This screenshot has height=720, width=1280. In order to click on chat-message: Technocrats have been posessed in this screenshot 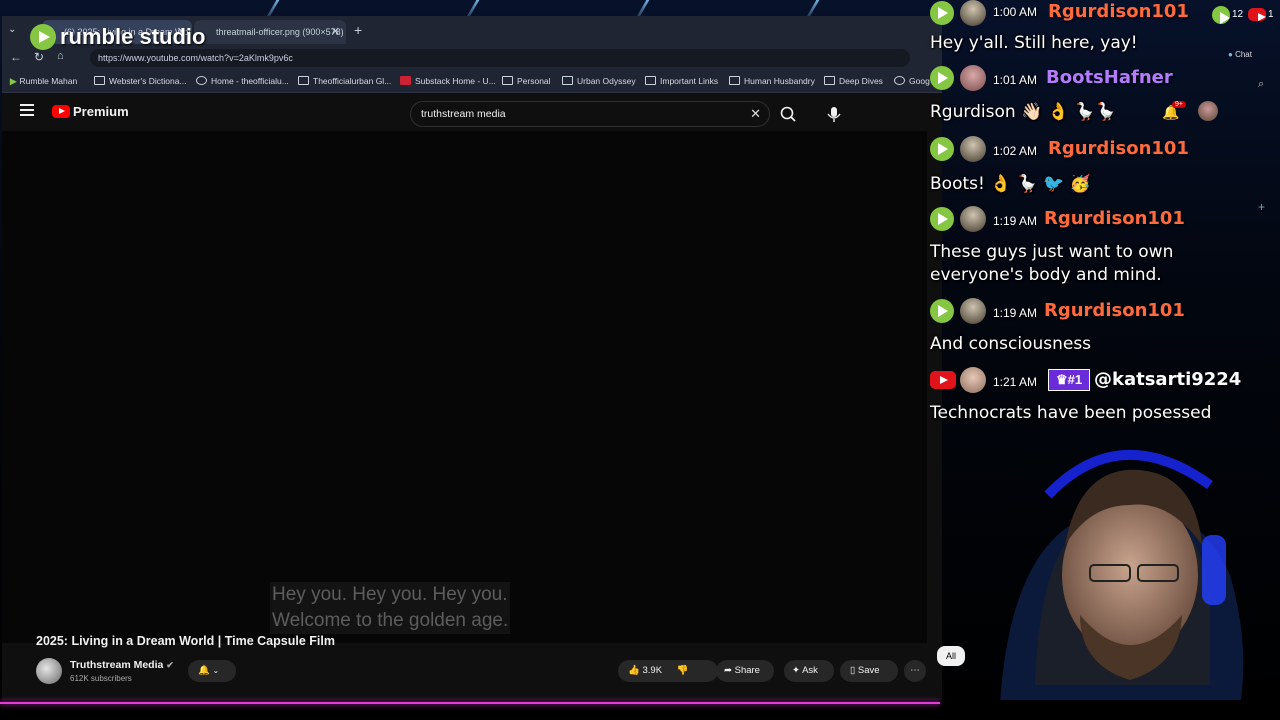, I will do `click(1071, 413)`.